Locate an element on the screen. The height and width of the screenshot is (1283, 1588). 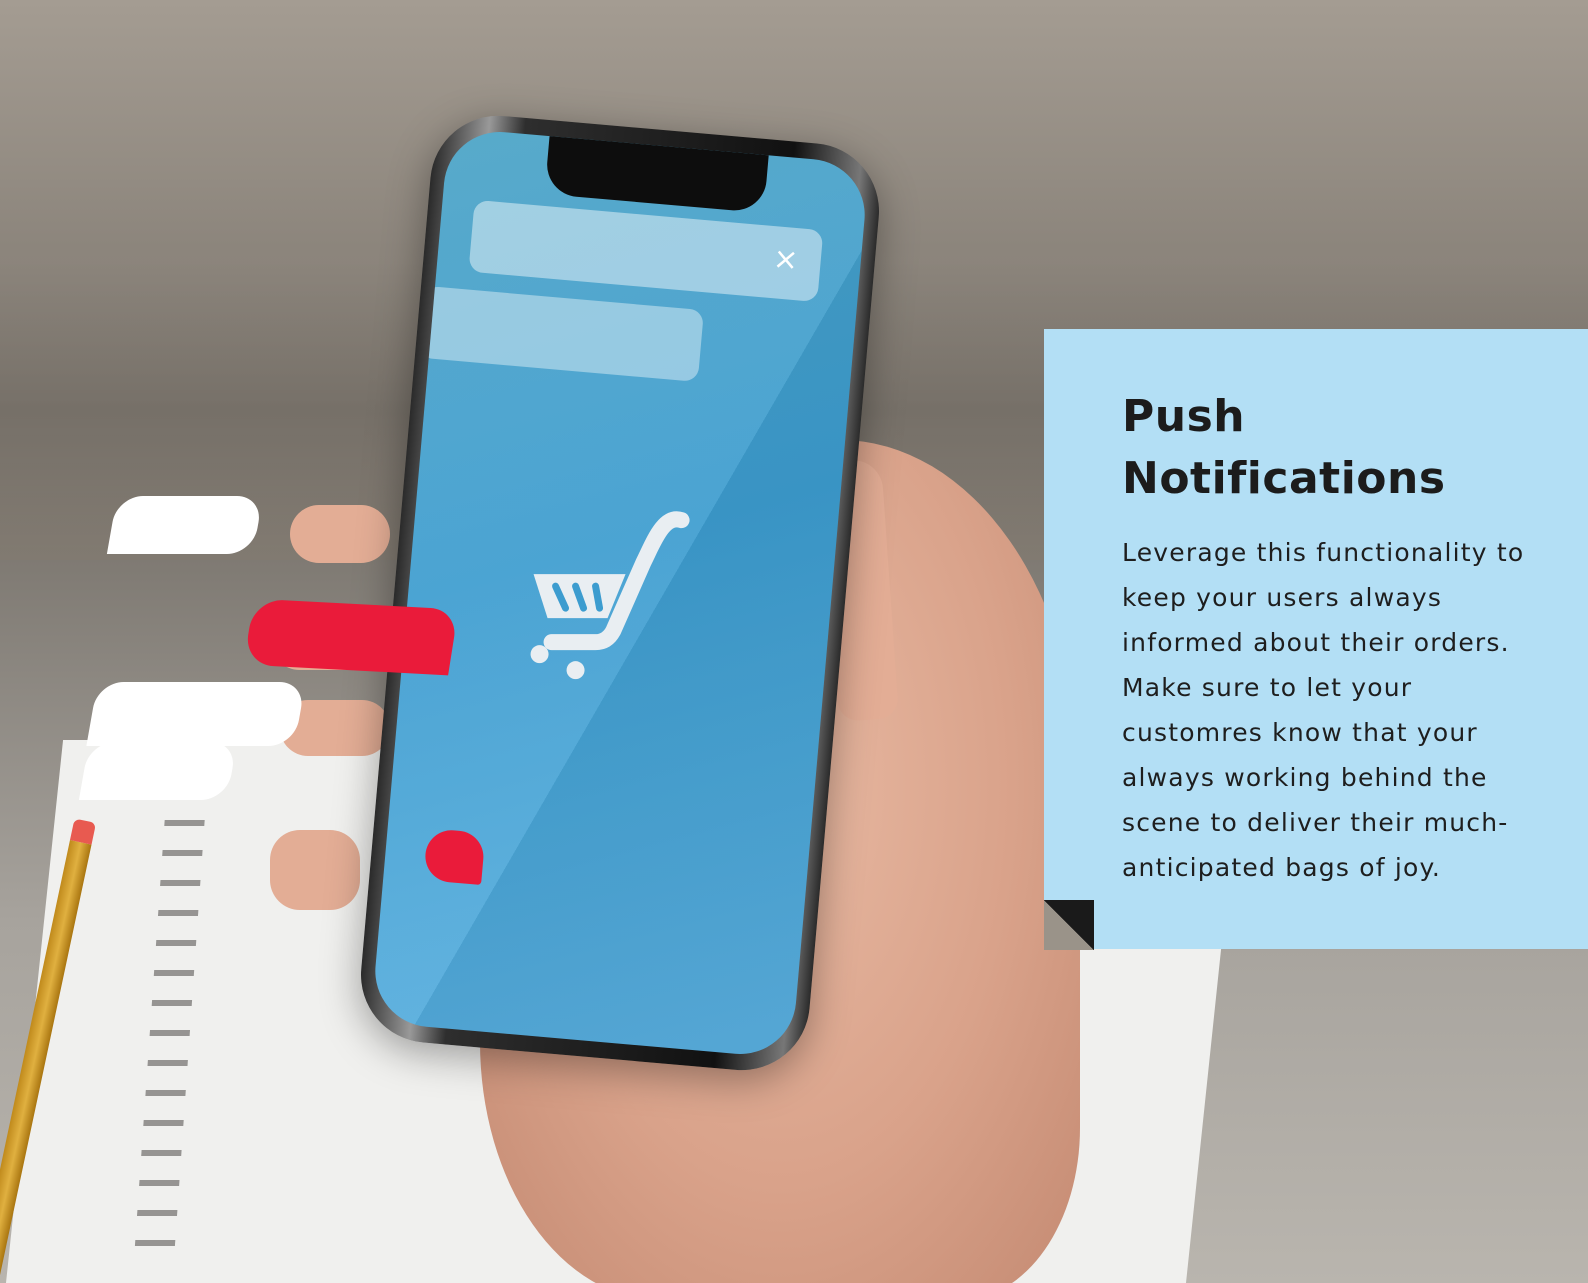
decorative-bar-red is located at coordinates (351, 637).